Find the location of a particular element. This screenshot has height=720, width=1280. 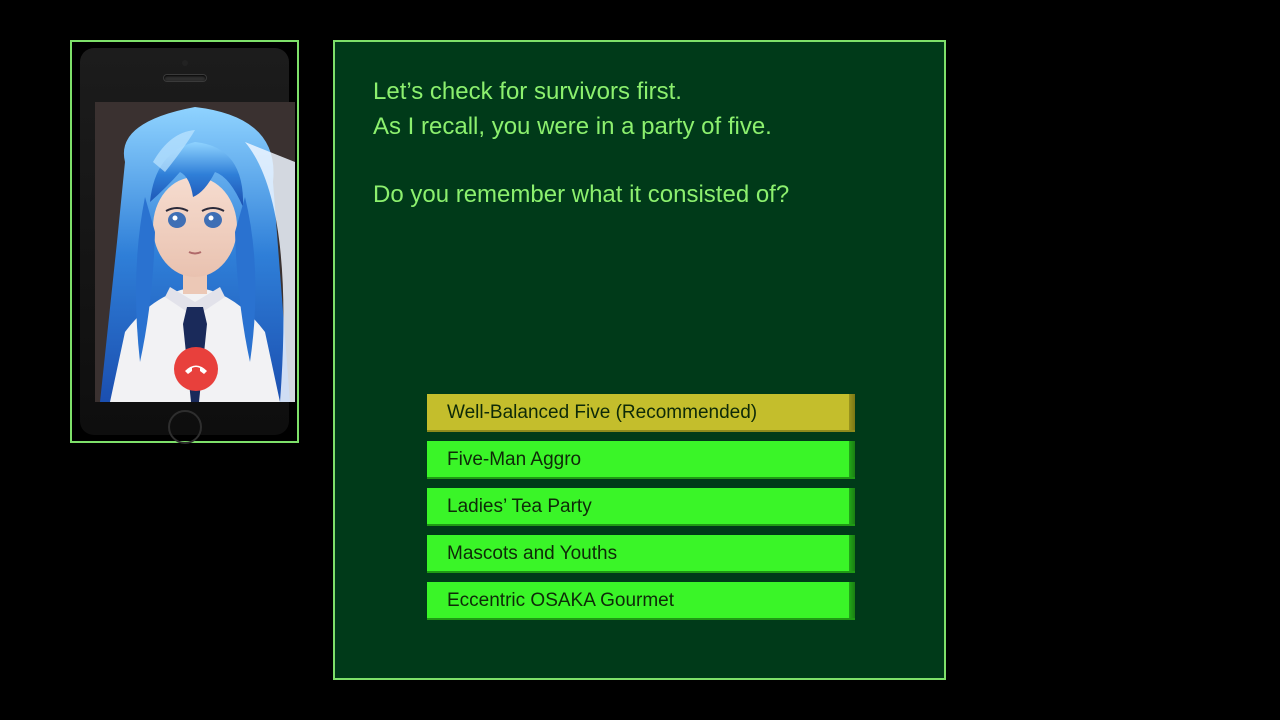

home-button is located at coordinates (184, 427).